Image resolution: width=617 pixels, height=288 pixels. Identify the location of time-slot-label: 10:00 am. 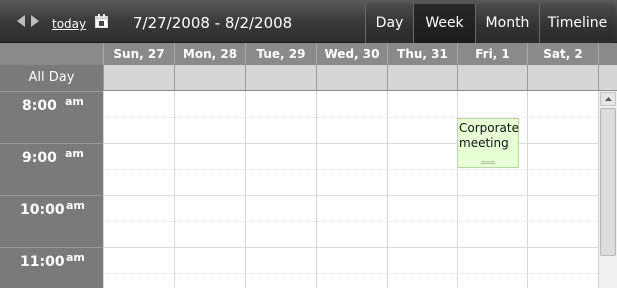
(51, 221).